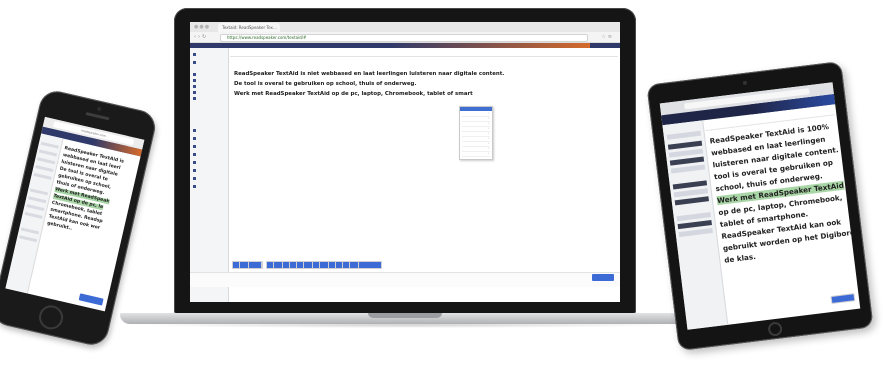 The width and height of the screenshot is (883, 365). Describe the element at coordinates (490, 45) in the screenshot. I see `app-header-accent` at that location.